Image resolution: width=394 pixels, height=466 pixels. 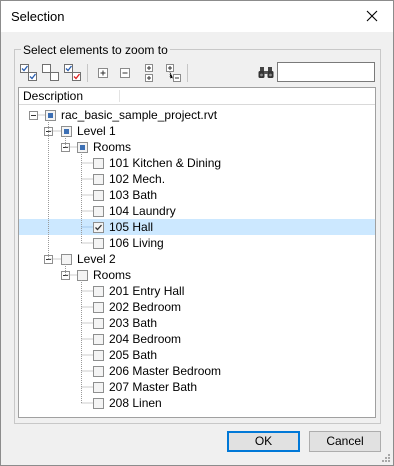 What do you see at coordinates (263, 441) in the screenshot?
I see `ok-button: OK` at bounding box center [263, 441].